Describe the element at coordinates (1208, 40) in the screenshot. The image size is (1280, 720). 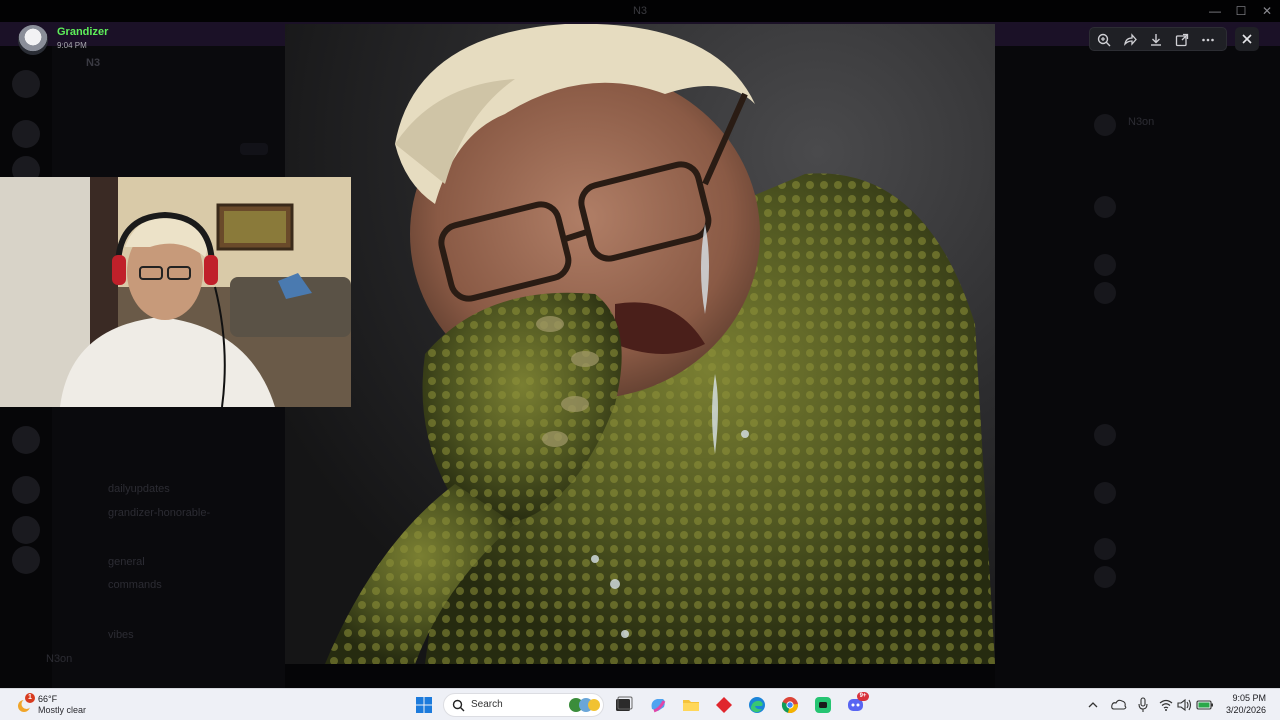
I see `more-options-icon` at that location.